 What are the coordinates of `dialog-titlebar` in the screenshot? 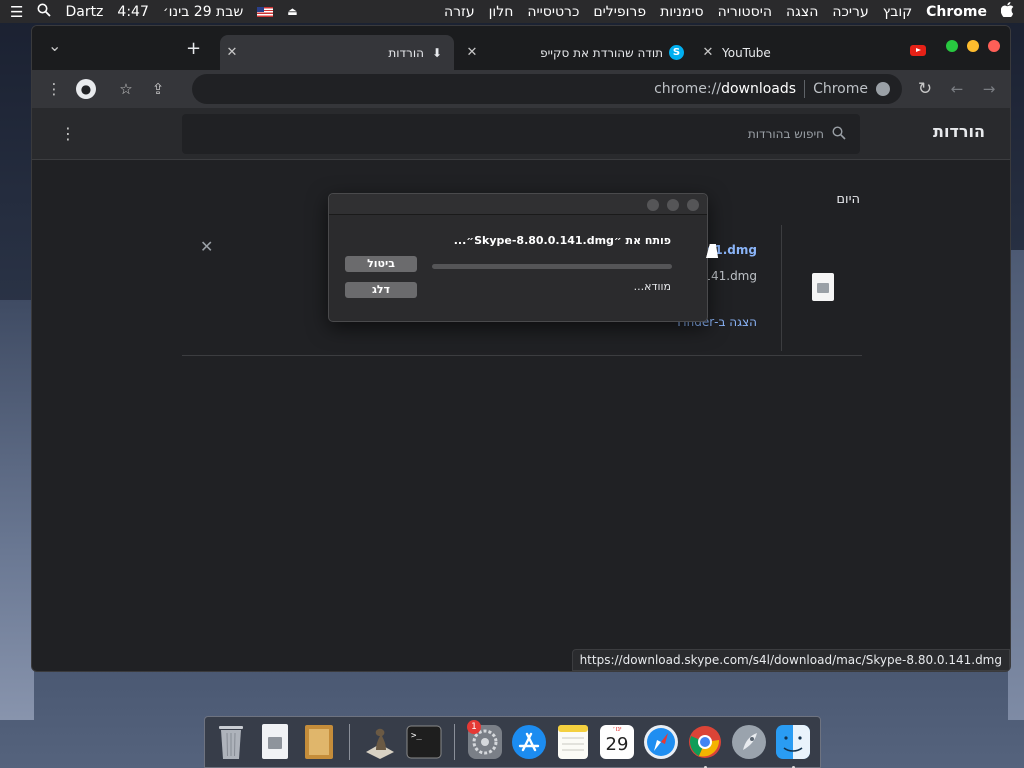 It's located at (518, 204).